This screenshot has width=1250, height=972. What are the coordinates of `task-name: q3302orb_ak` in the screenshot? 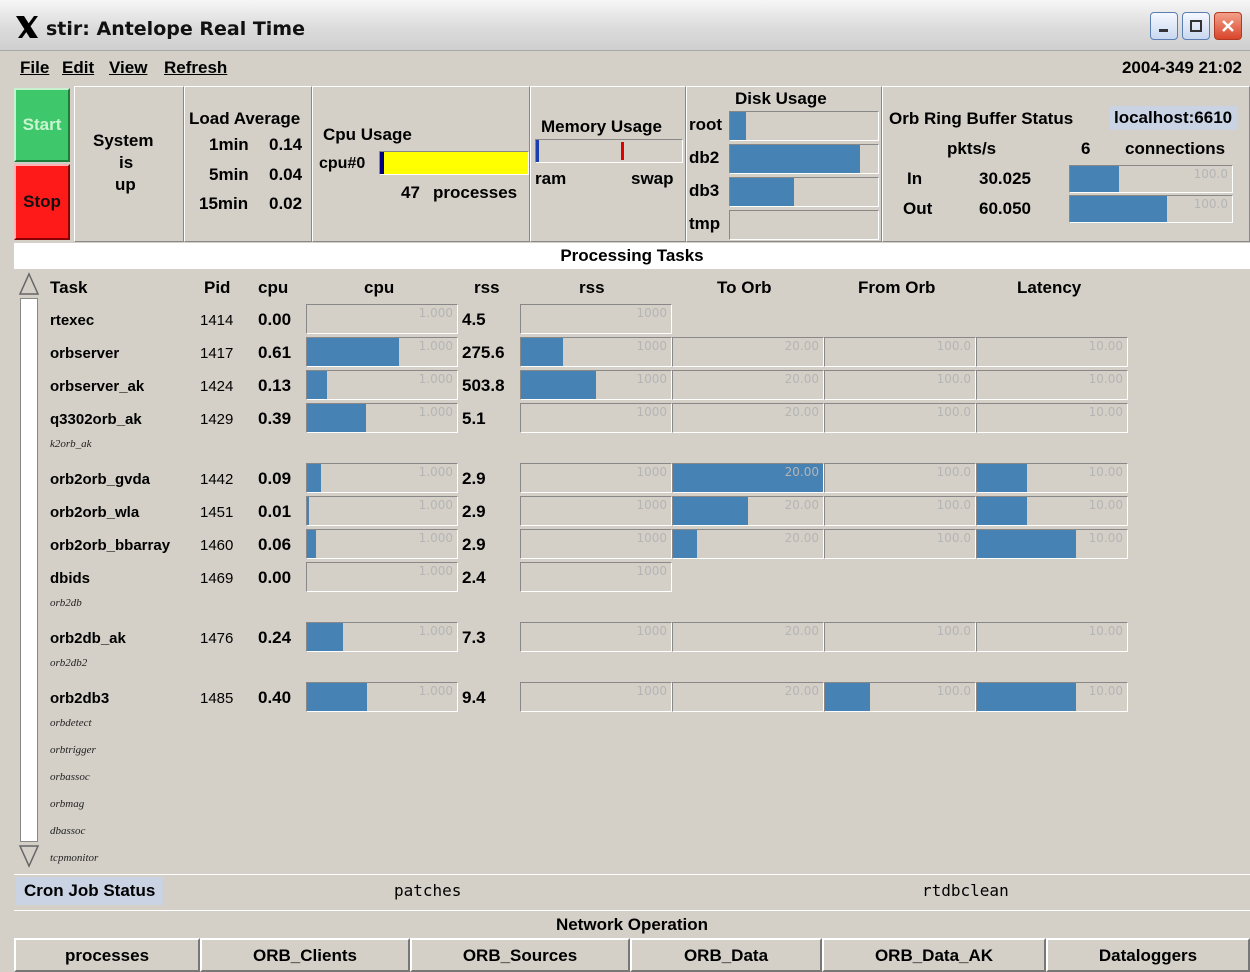 It's located at (96, 419).